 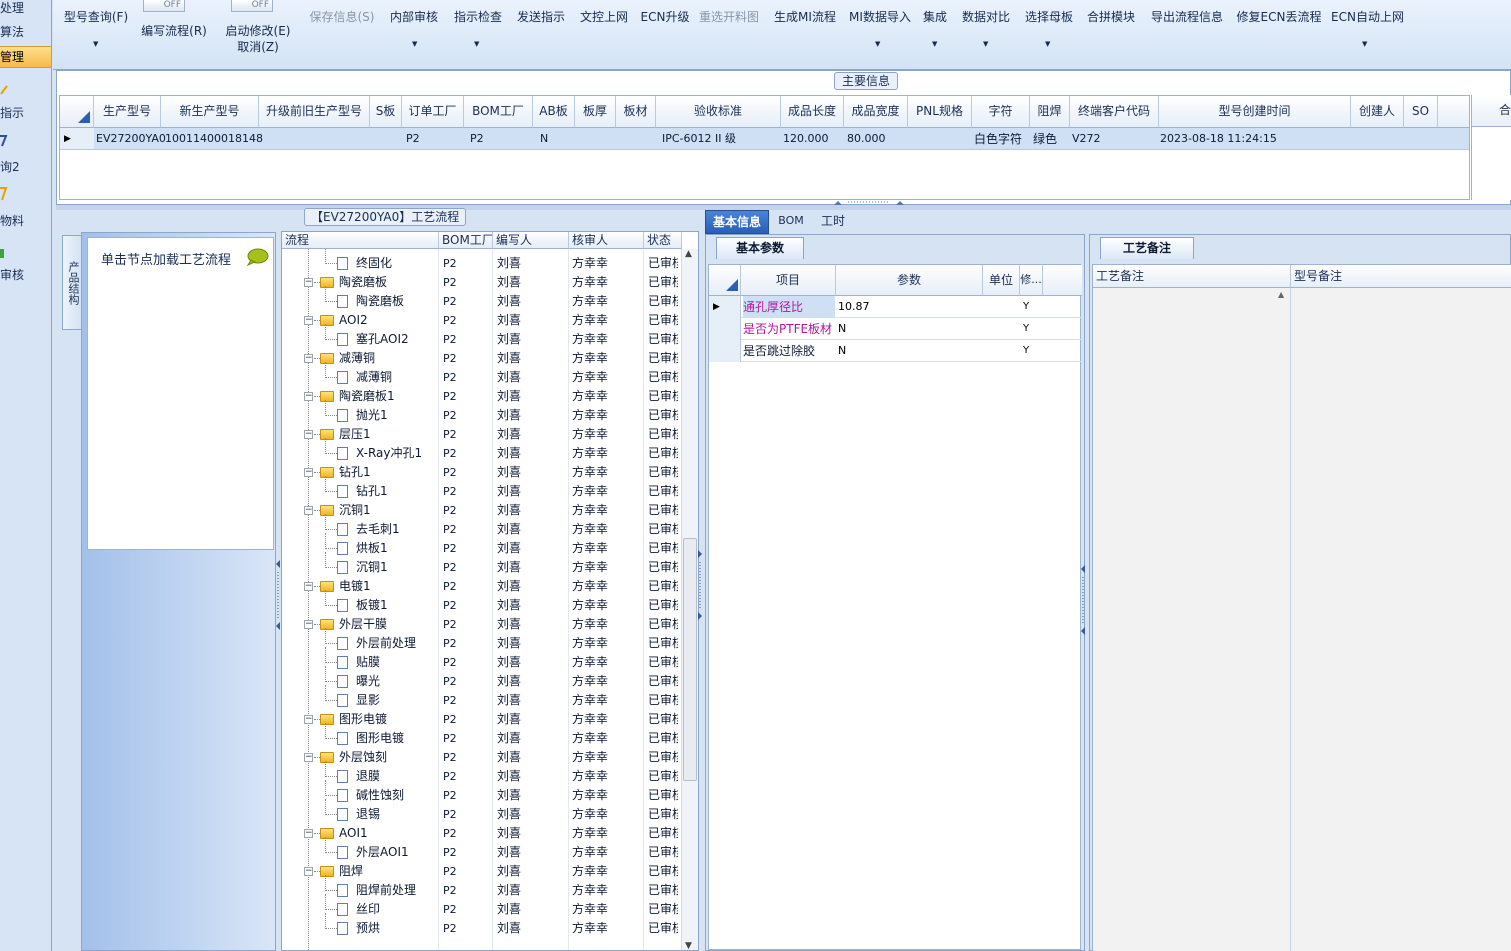 What do you see at coordinates (895, 329) in the screenshot?
I see `params-row: 是否为PTFE板材 N Y` at bounding box center [895, 329].